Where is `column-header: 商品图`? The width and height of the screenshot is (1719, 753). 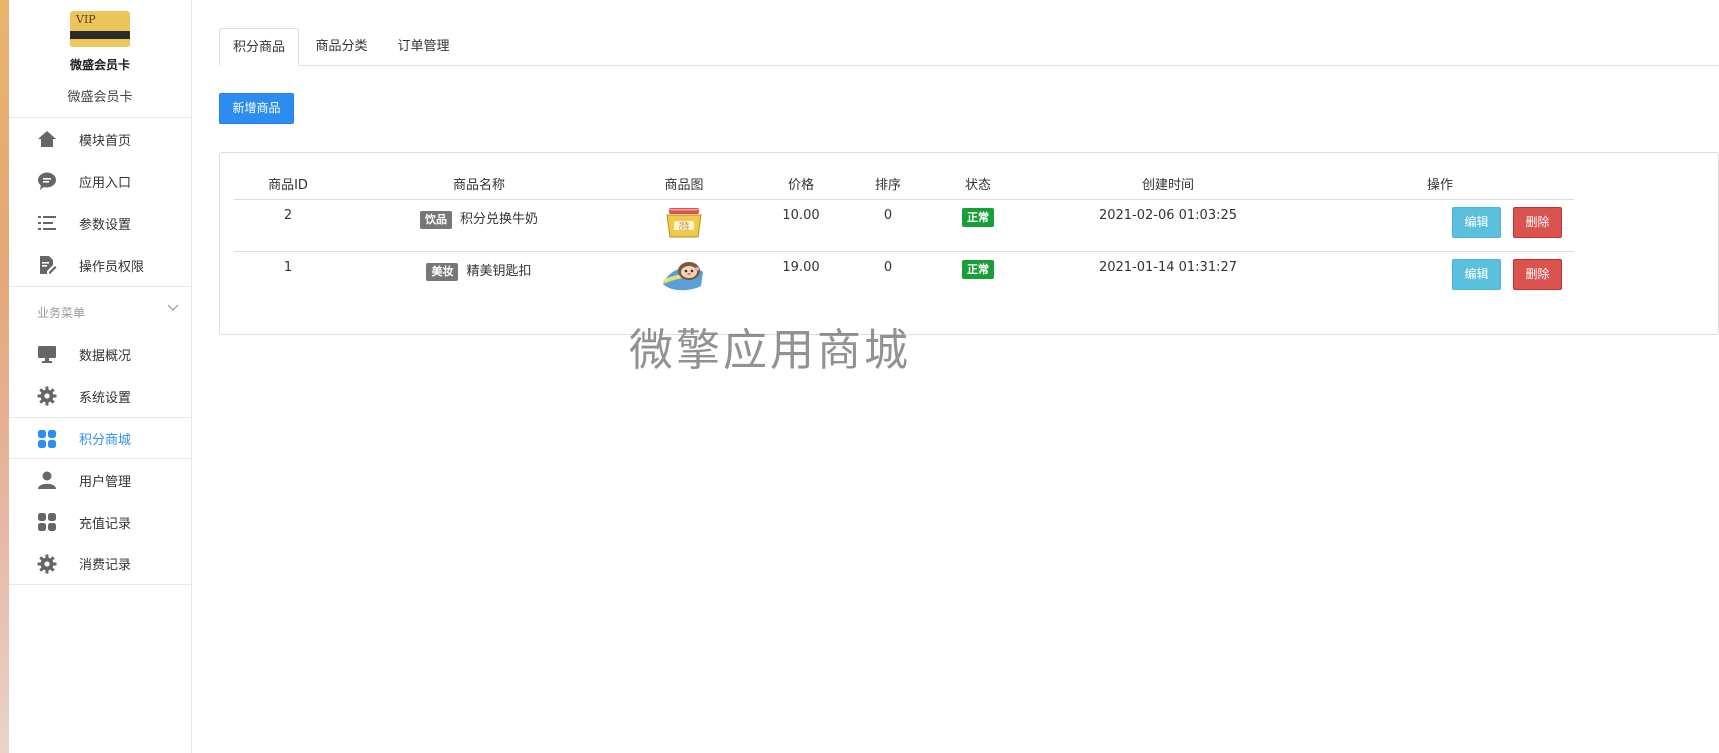
column-header: 商品图 is located at coordinates (684, 183).